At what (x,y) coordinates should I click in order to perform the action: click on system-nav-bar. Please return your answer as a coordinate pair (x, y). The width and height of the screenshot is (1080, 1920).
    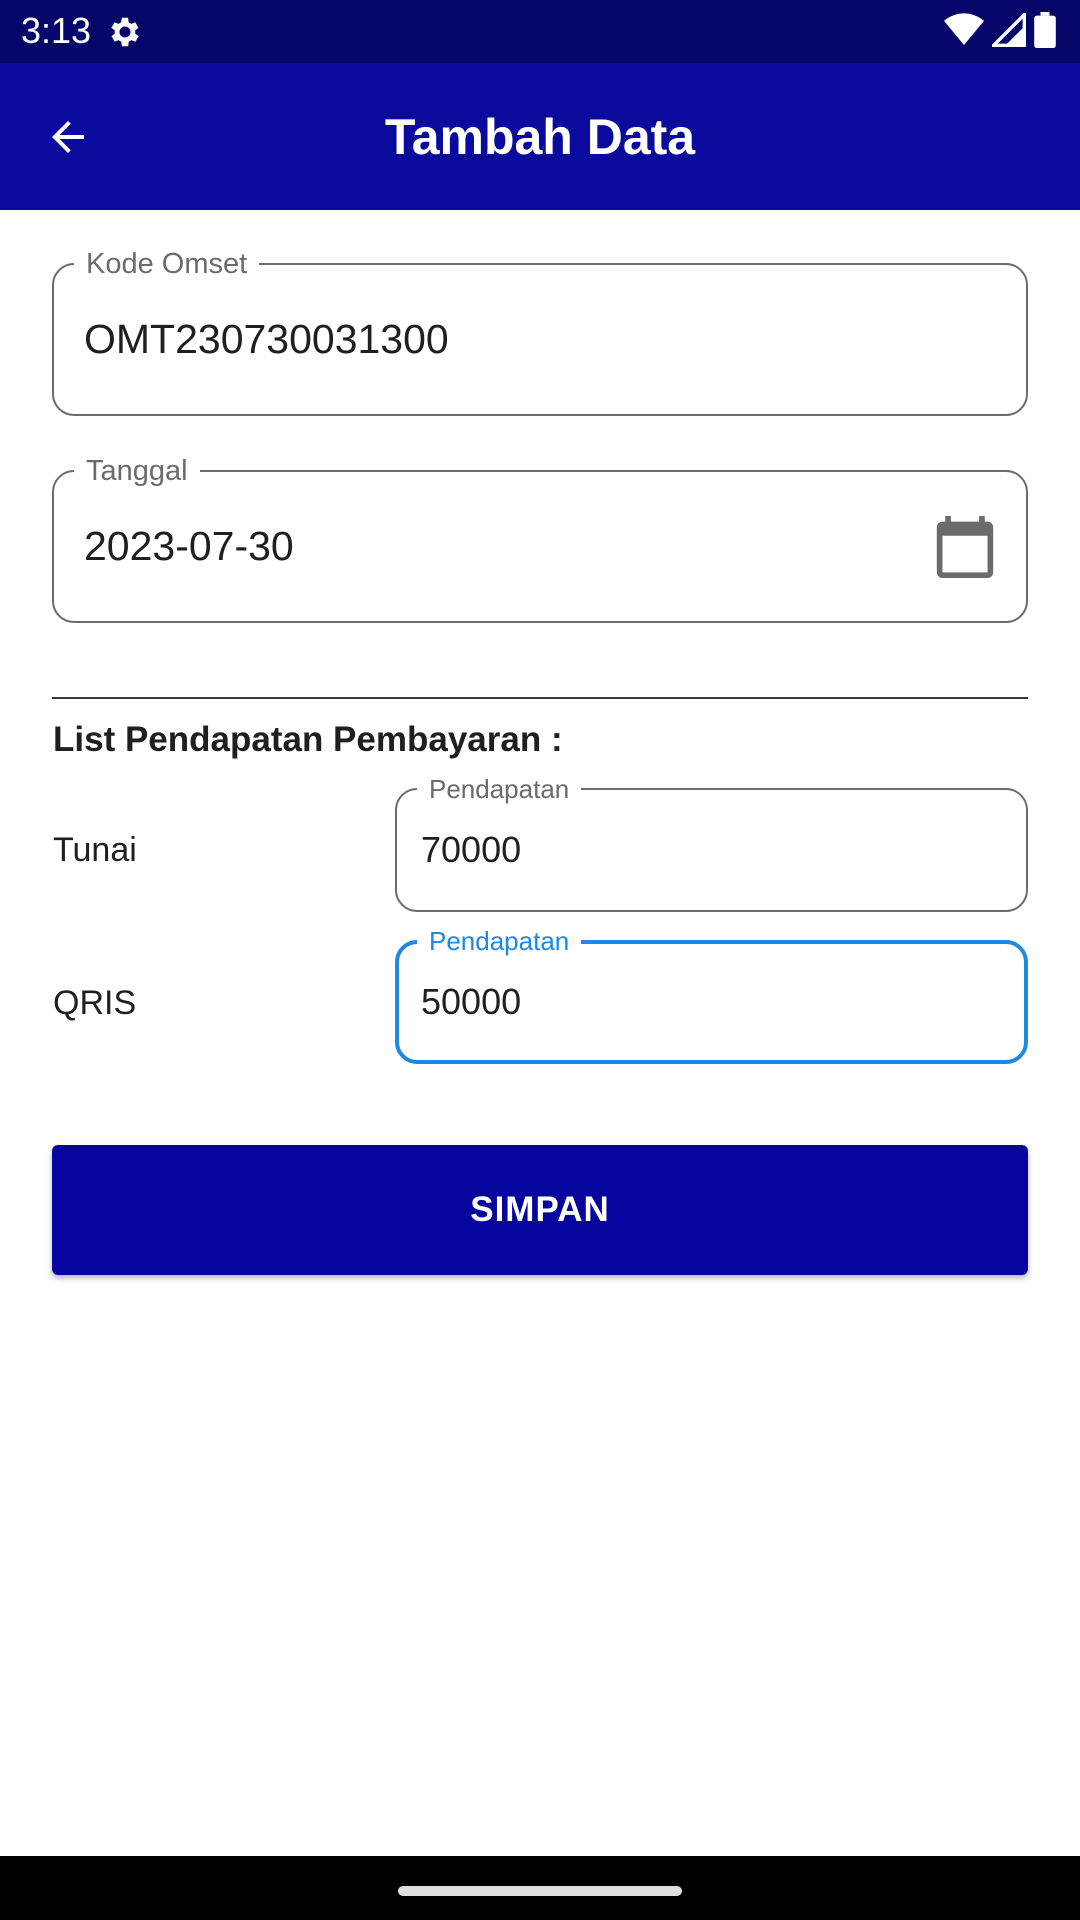
    Looking at the image, I should click on (540, 1888).